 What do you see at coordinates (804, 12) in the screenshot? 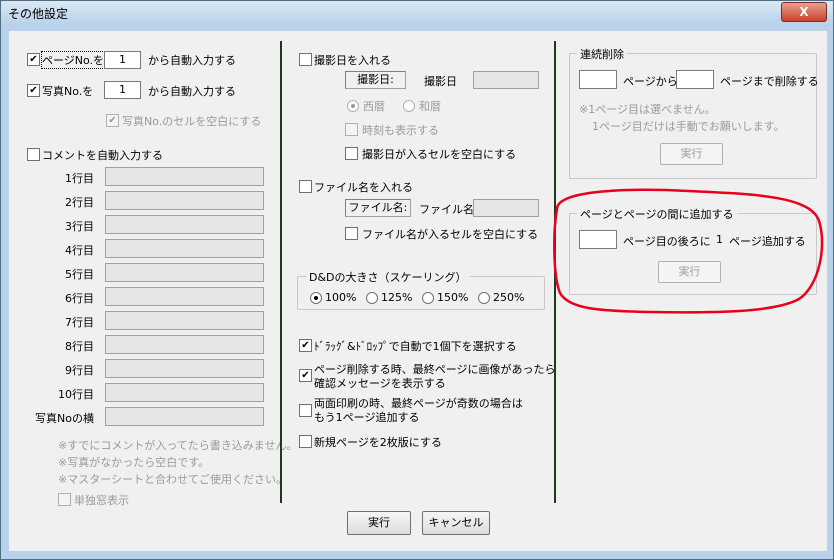
I see `close-button: X` at bounding box center [804, 12].